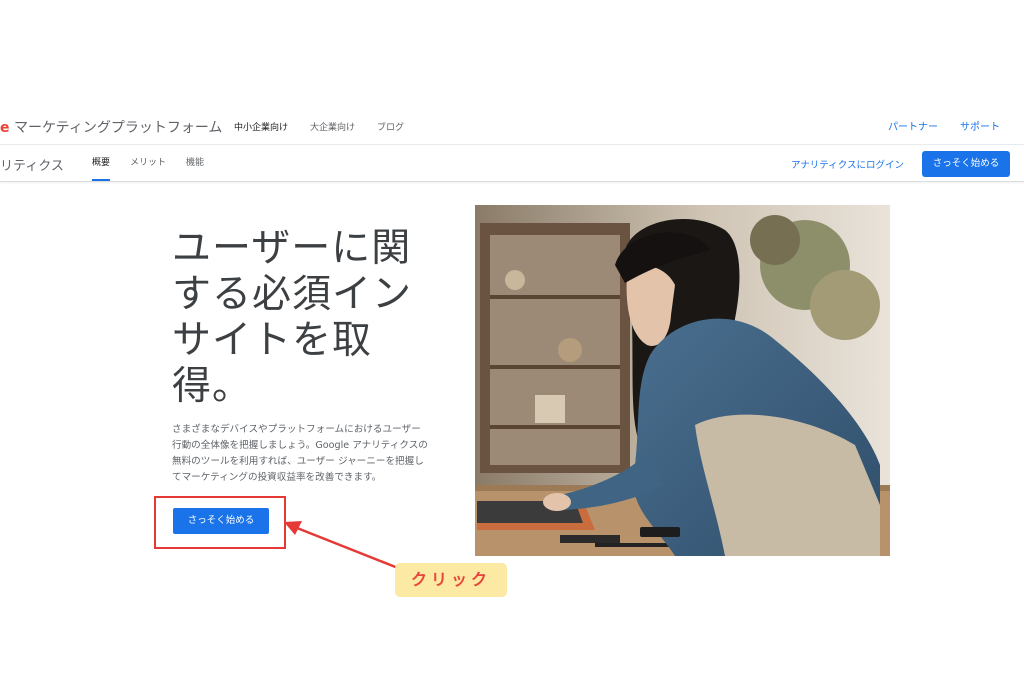 This screenshot has width=1024, height=697. I want to click on brand-logo: e マーケティングプラットフォーム, so click(111, 127).